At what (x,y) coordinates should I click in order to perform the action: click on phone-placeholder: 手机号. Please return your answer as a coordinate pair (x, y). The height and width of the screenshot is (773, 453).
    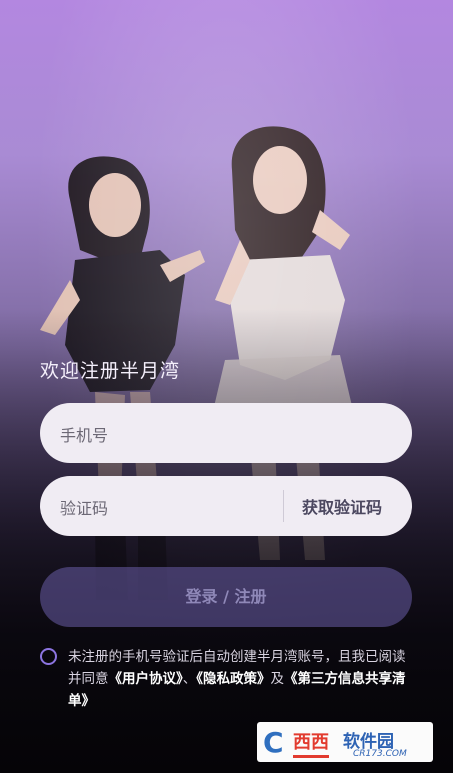
    Looking at the image, I should click on (84, 435).